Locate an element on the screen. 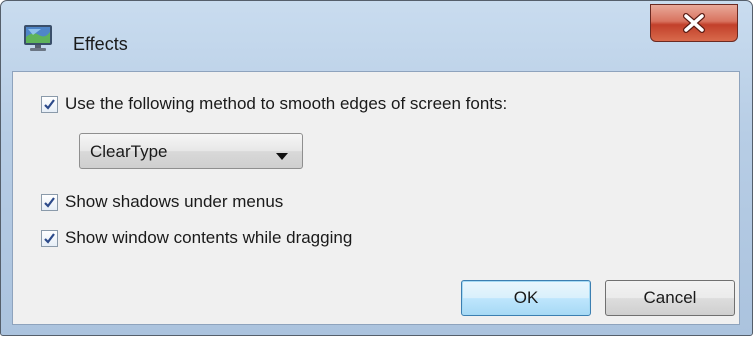  drag-contents-label: Show window contents while dragging is located at coordinates (209, 237).